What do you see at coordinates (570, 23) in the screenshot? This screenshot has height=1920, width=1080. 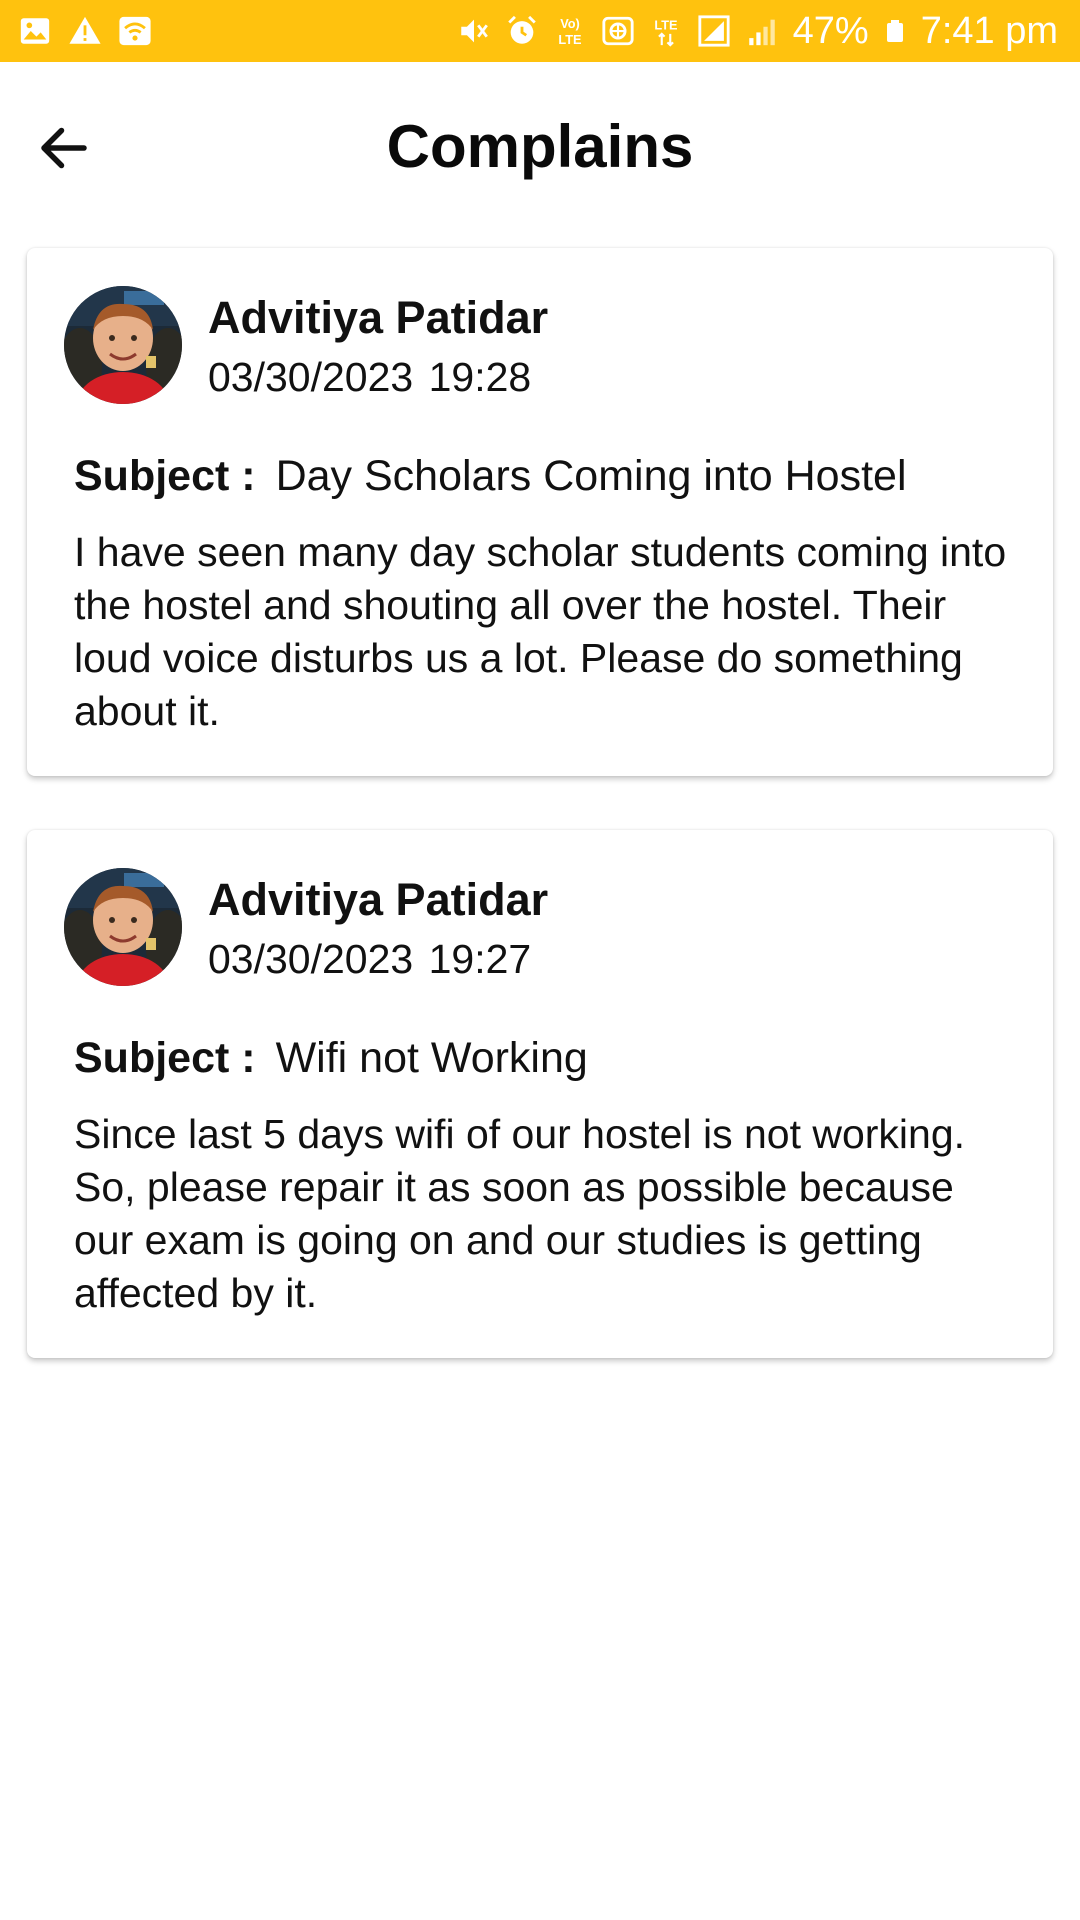 I see `svg-text: Vo)` at bounding box center [570, 23].